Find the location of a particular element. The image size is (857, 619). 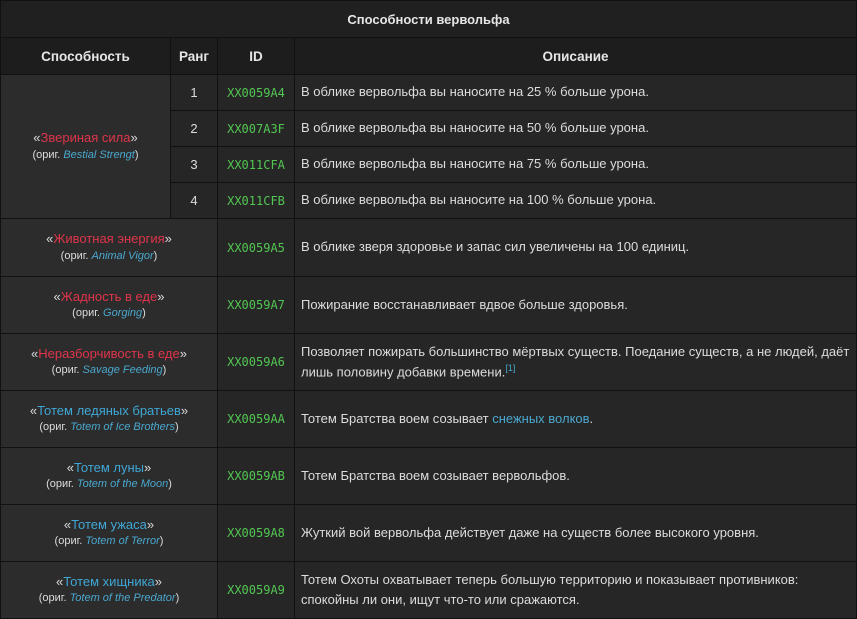

ability-name-link: Жадность в еде is located at coordinates (109, 296).